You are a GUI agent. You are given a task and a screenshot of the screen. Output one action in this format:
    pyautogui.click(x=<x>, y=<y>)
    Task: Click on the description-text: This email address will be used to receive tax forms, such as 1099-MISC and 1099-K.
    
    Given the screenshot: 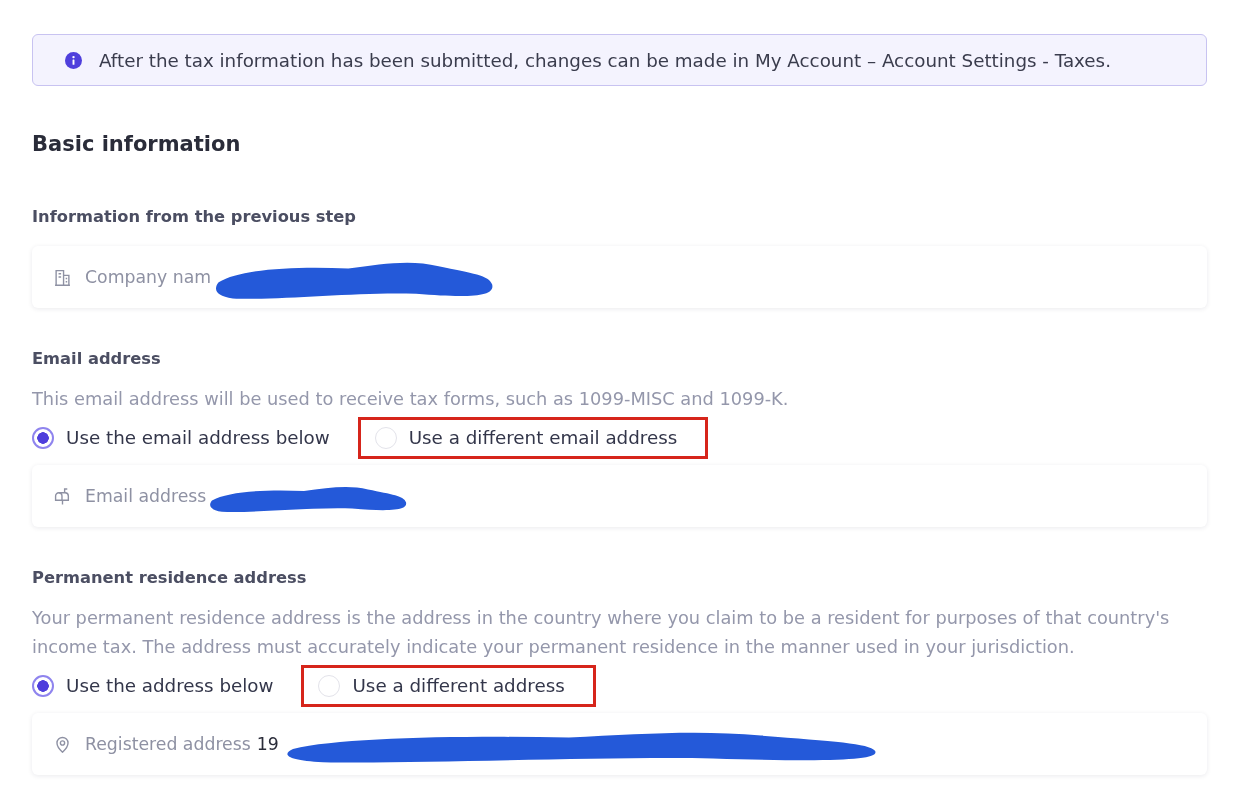 What is the action you would take?
    pyautogui.click(x=411, y=399)
    